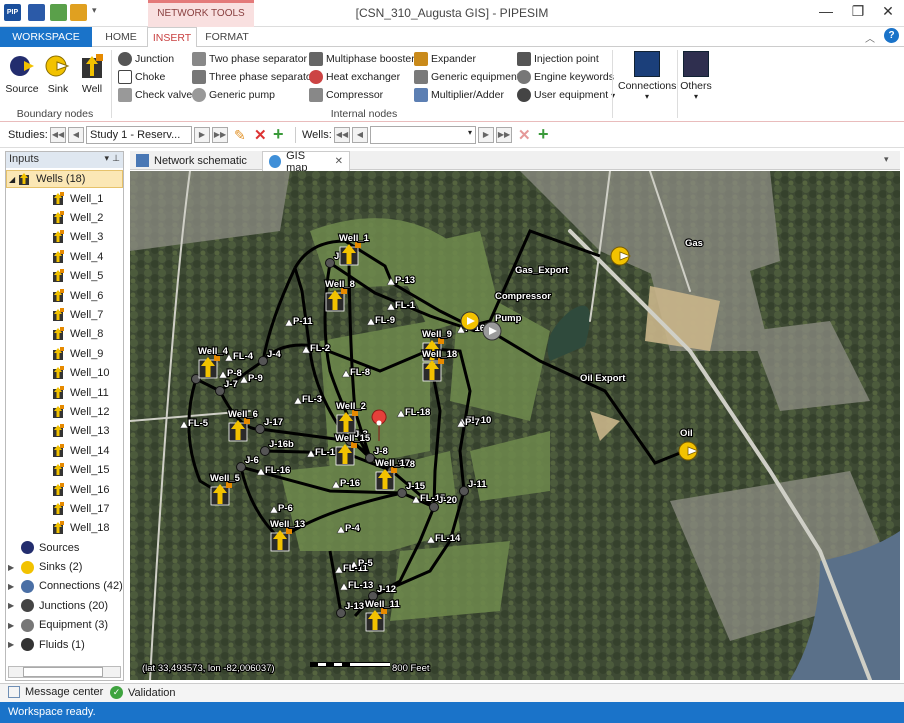  Describe the element at coordinates (342, 135) in the screenshot. I see `first-well-button: ◀◀` at that location.